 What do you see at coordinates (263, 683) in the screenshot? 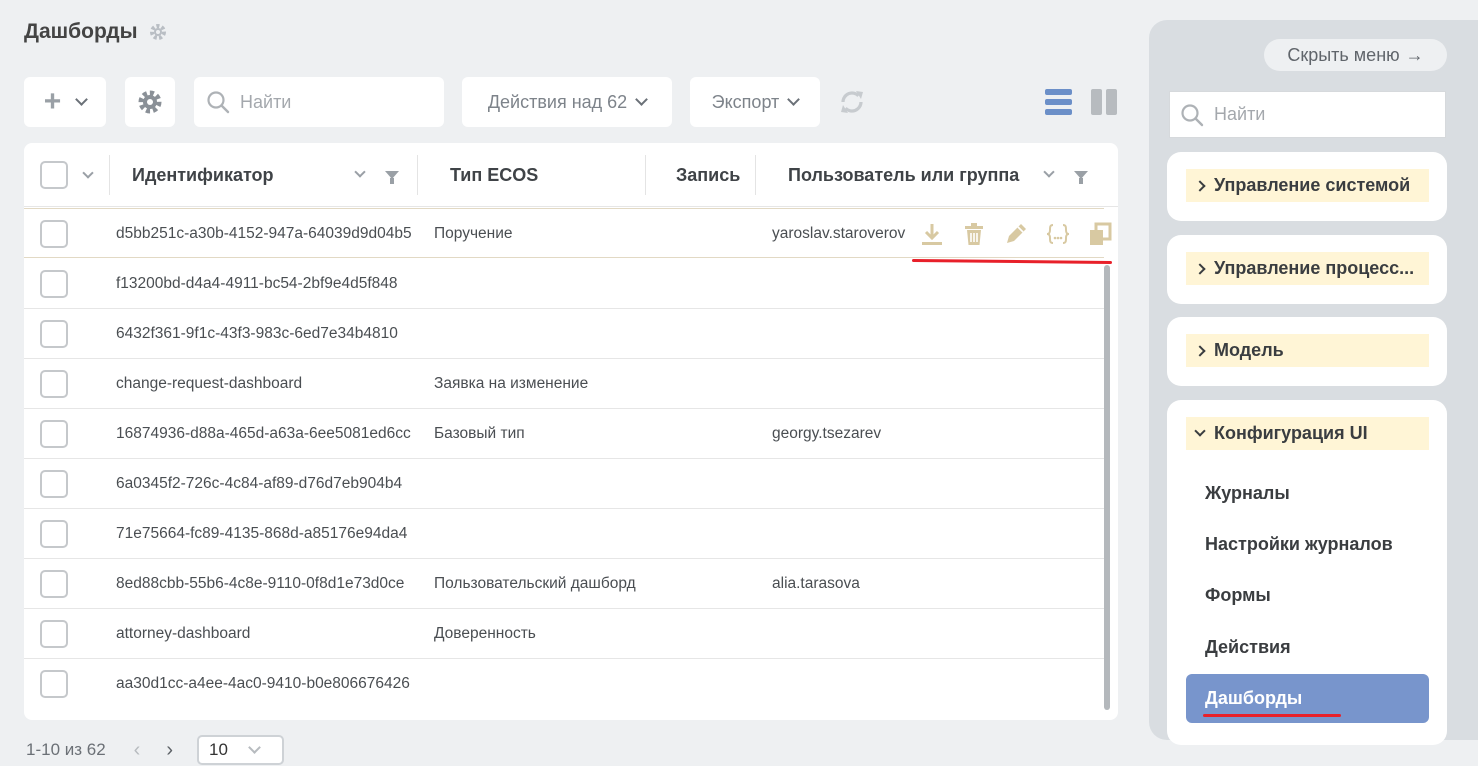
I see `cell-identifier: aa30d1cc-a4ee-4ac0-9410-b0e806676426` at bounding box center [263, 683].